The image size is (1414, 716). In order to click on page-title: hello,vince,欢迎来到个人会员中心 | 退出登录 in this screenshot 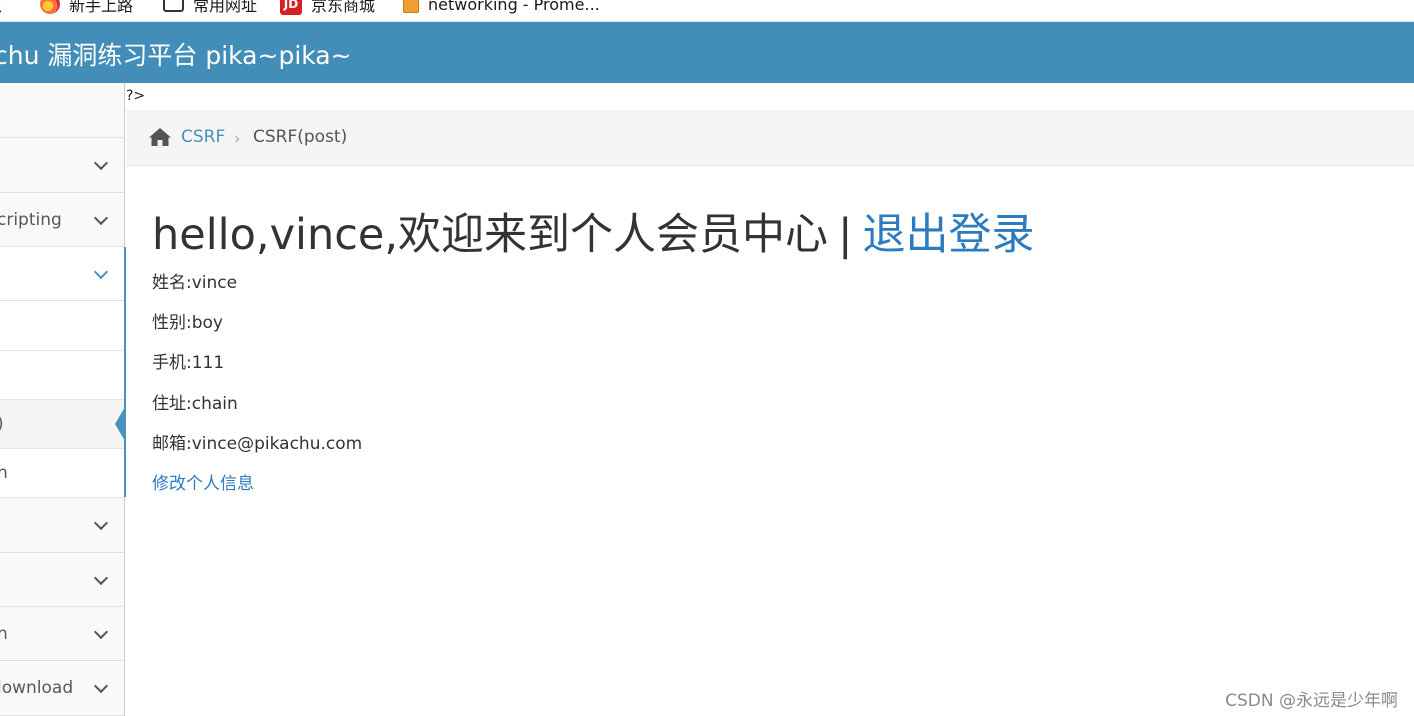, I will do `click(593, 231)`.